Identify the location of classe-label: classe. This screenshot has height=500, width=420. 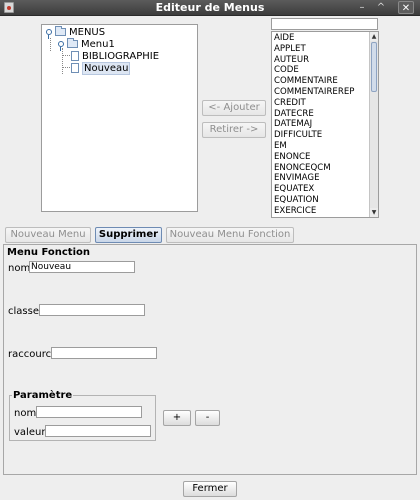
(23, 311).